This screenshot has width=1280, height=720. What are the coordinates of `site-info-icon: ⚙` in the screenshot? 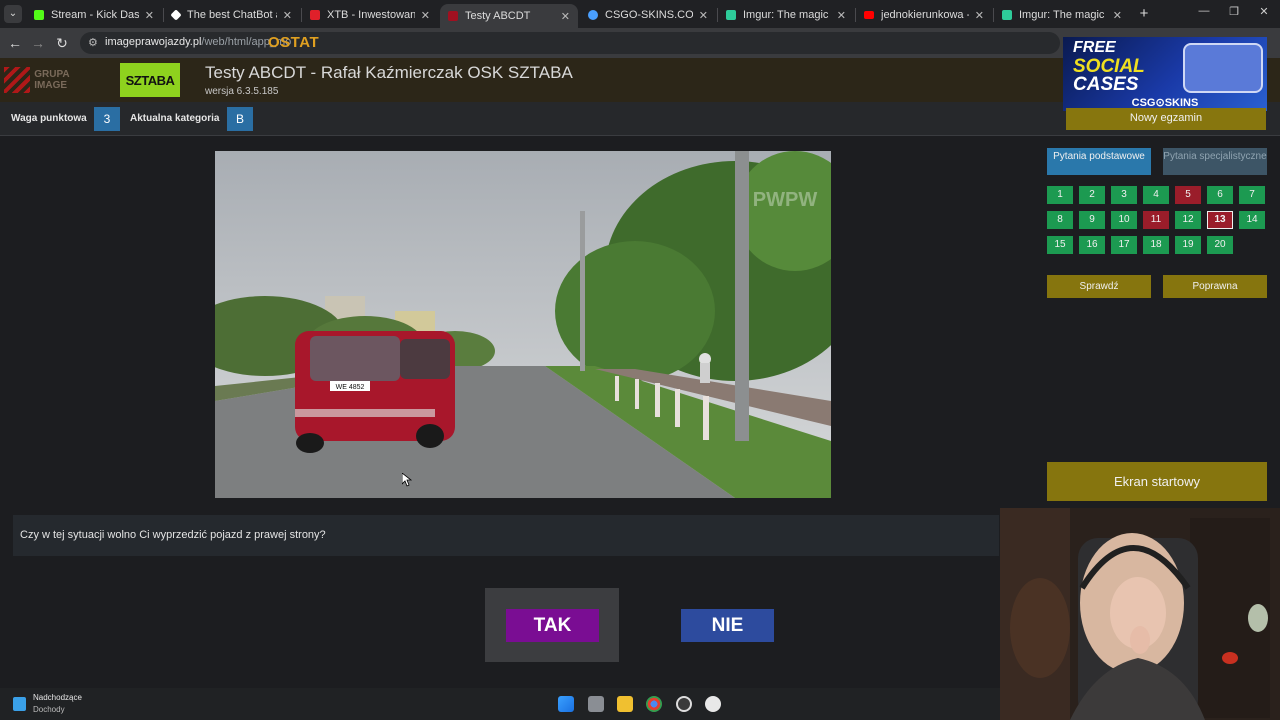 It's located at (93, 42).